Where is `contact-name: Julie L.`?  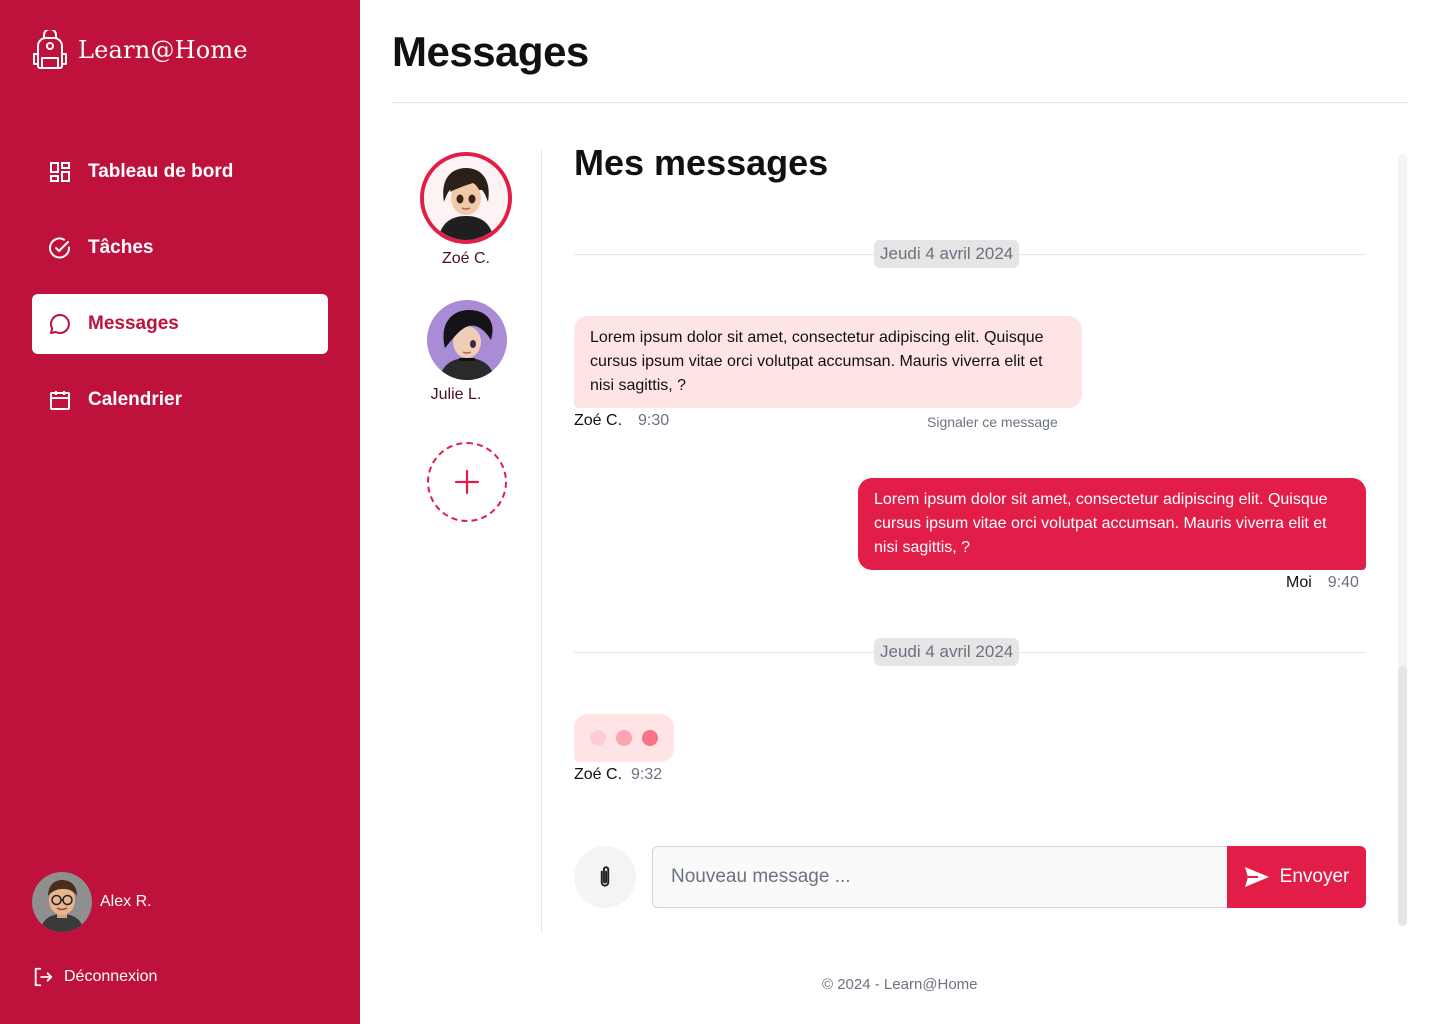 contact-name: Julie L. is located at coordinates (456, 394).